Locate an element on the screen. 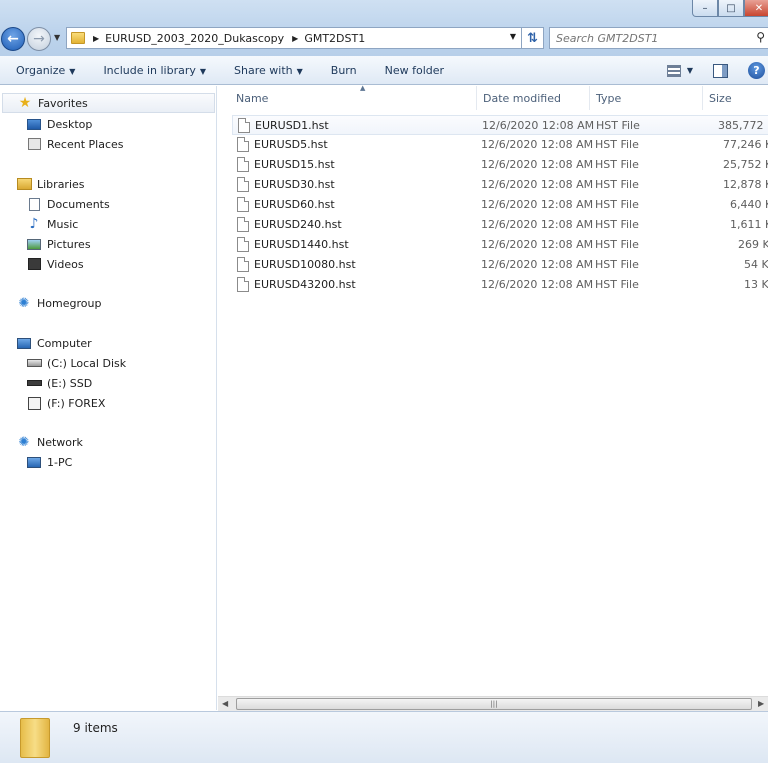 The image size is (768, 763). more-options-dropdown: ▼ is located at coordinates (690, 70).